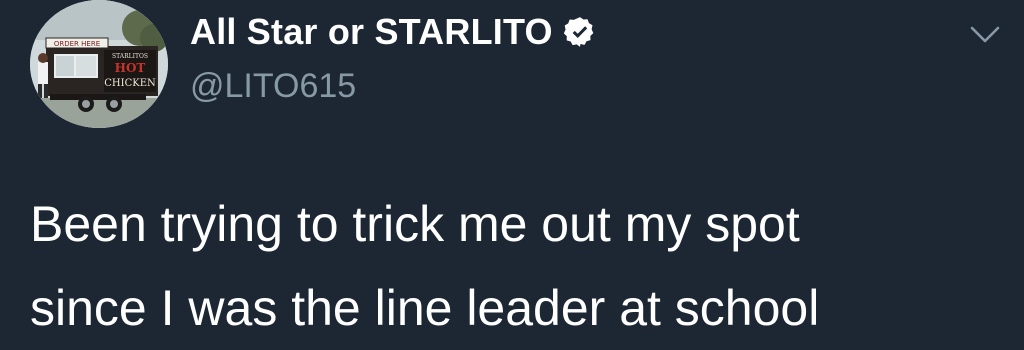 The width and height of the screenshot is (1024, 350). Describe the element at coordinates (273, 86) in the screenshot. I see `author-handle: @LITO615` at that location.